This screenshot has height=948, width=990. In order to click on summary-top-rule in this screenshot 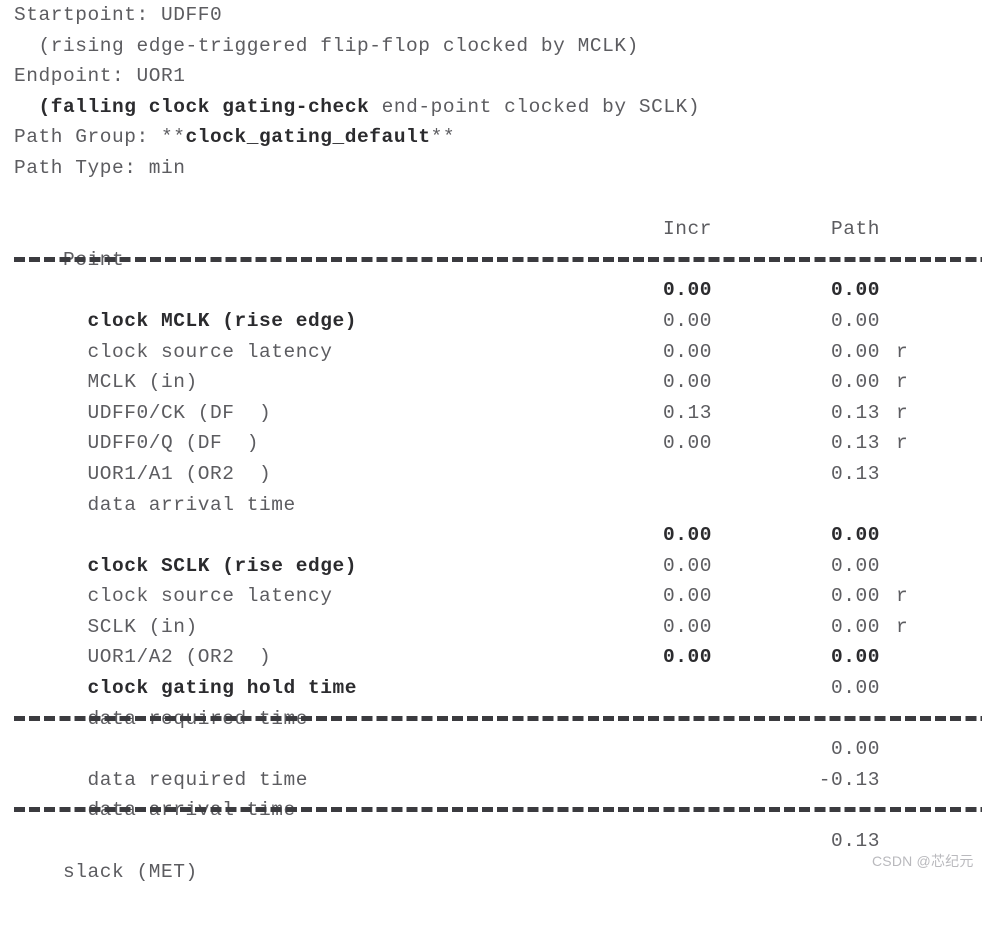, I will do `click(495, 719)`.